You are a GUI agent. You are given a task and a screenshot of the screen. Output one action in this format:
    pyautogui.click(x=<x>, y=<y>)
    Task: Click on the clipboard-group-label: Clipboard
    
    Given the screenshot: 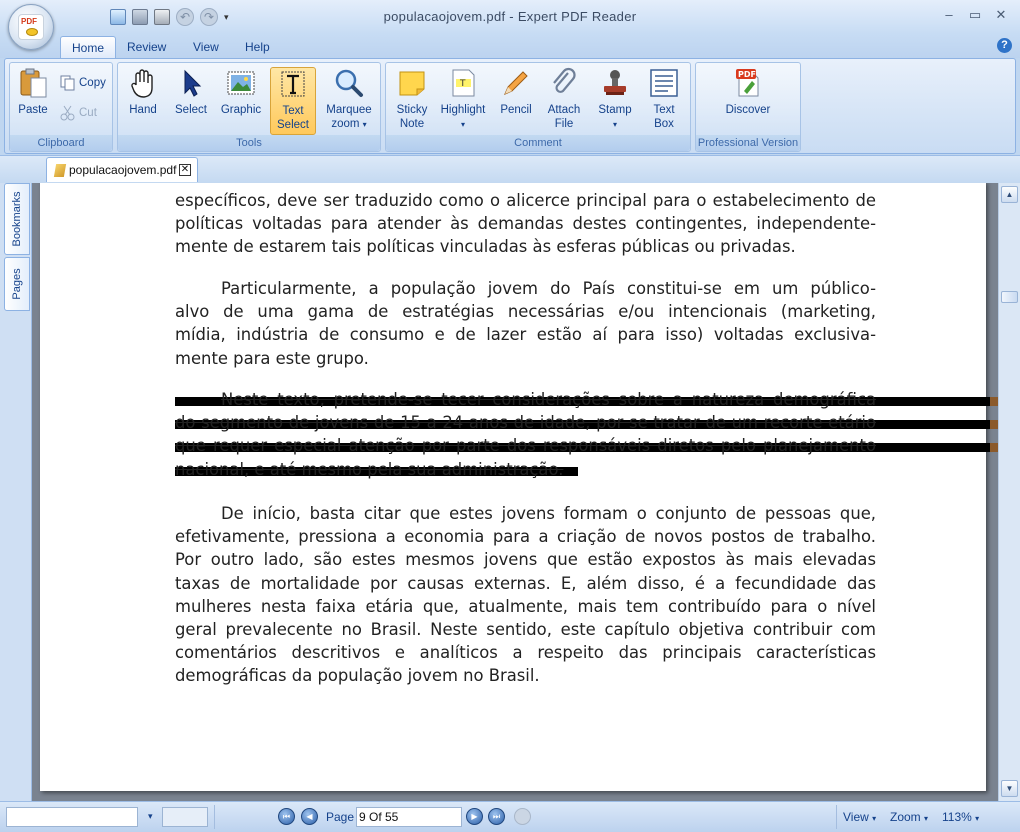 What is the action you would take?
    pyautogui.click(x=61, y=143)
    